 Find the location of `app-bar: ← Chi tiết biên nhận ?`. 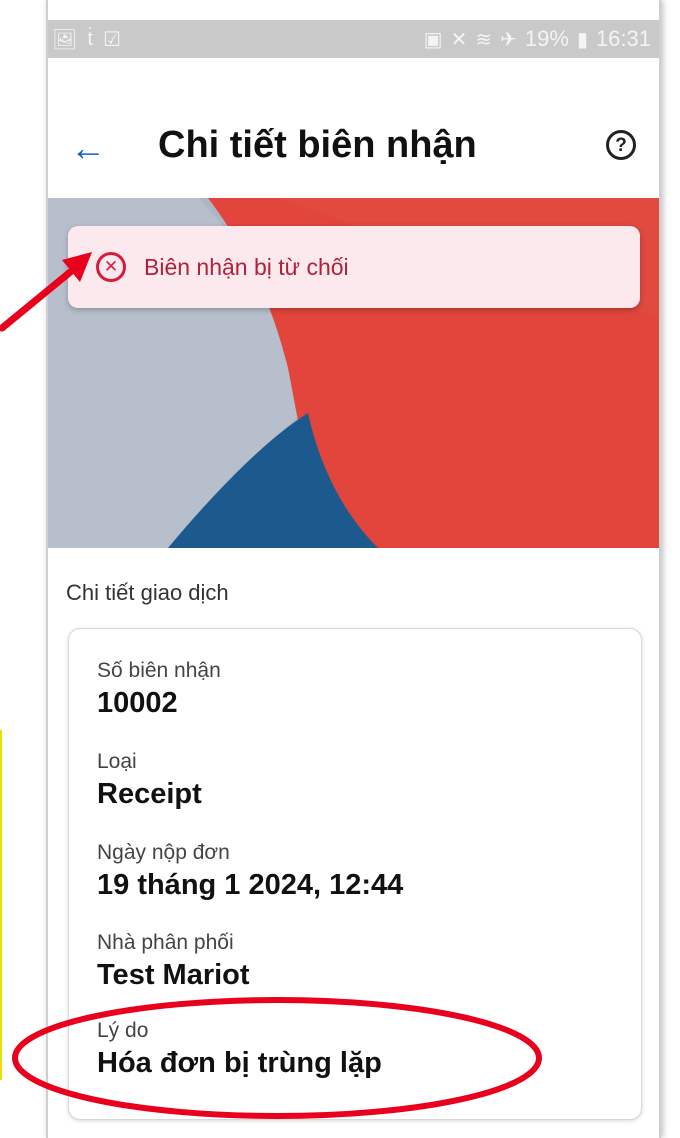

app-bar: ← Chi tiết biên nhận ? is located at coordinates (353, 153).